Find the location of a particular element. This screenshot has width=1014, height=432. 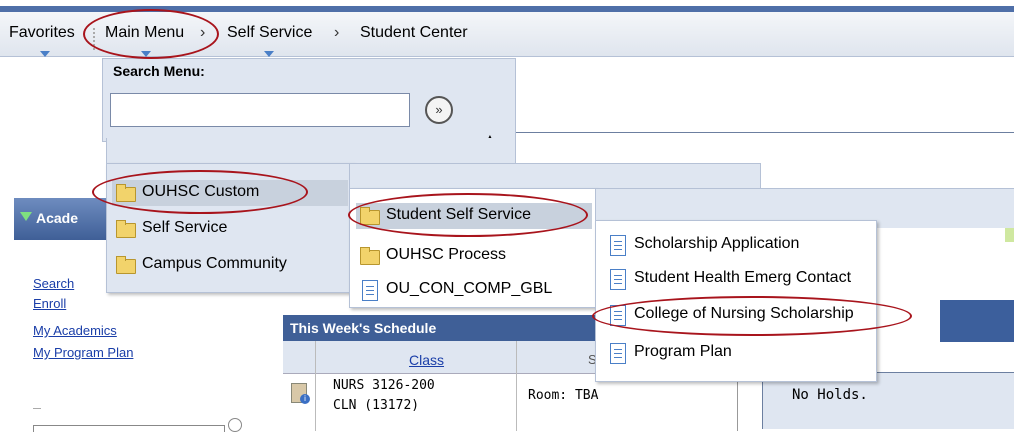

menu-item-label: College of Nursing Scholarship is located at coordinates (744, 313).